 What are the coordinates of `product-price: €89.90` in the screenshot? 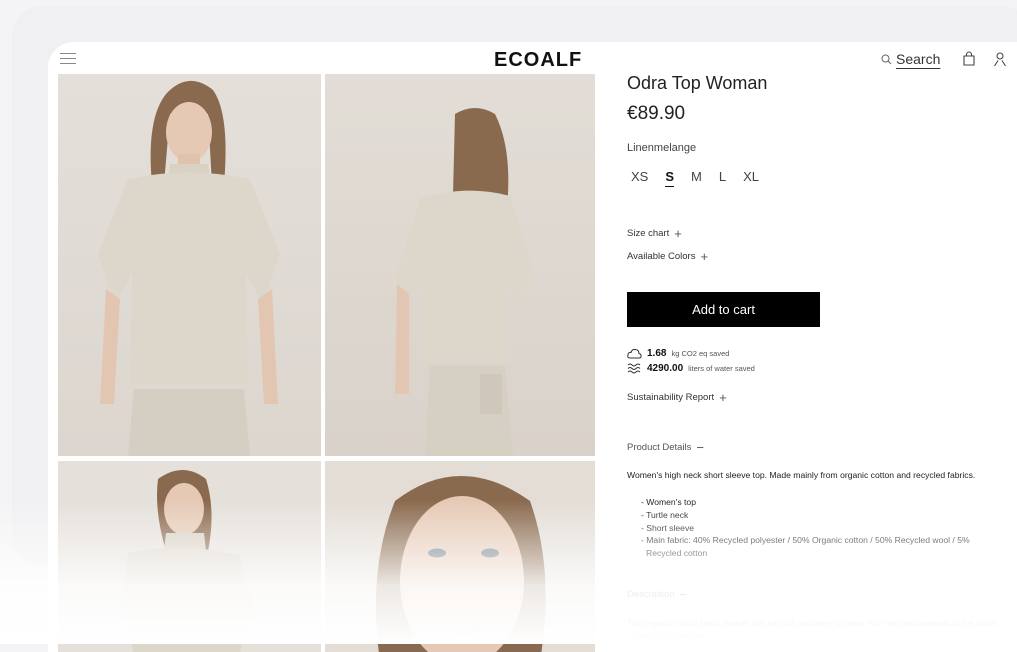 It's located at (656, 113).